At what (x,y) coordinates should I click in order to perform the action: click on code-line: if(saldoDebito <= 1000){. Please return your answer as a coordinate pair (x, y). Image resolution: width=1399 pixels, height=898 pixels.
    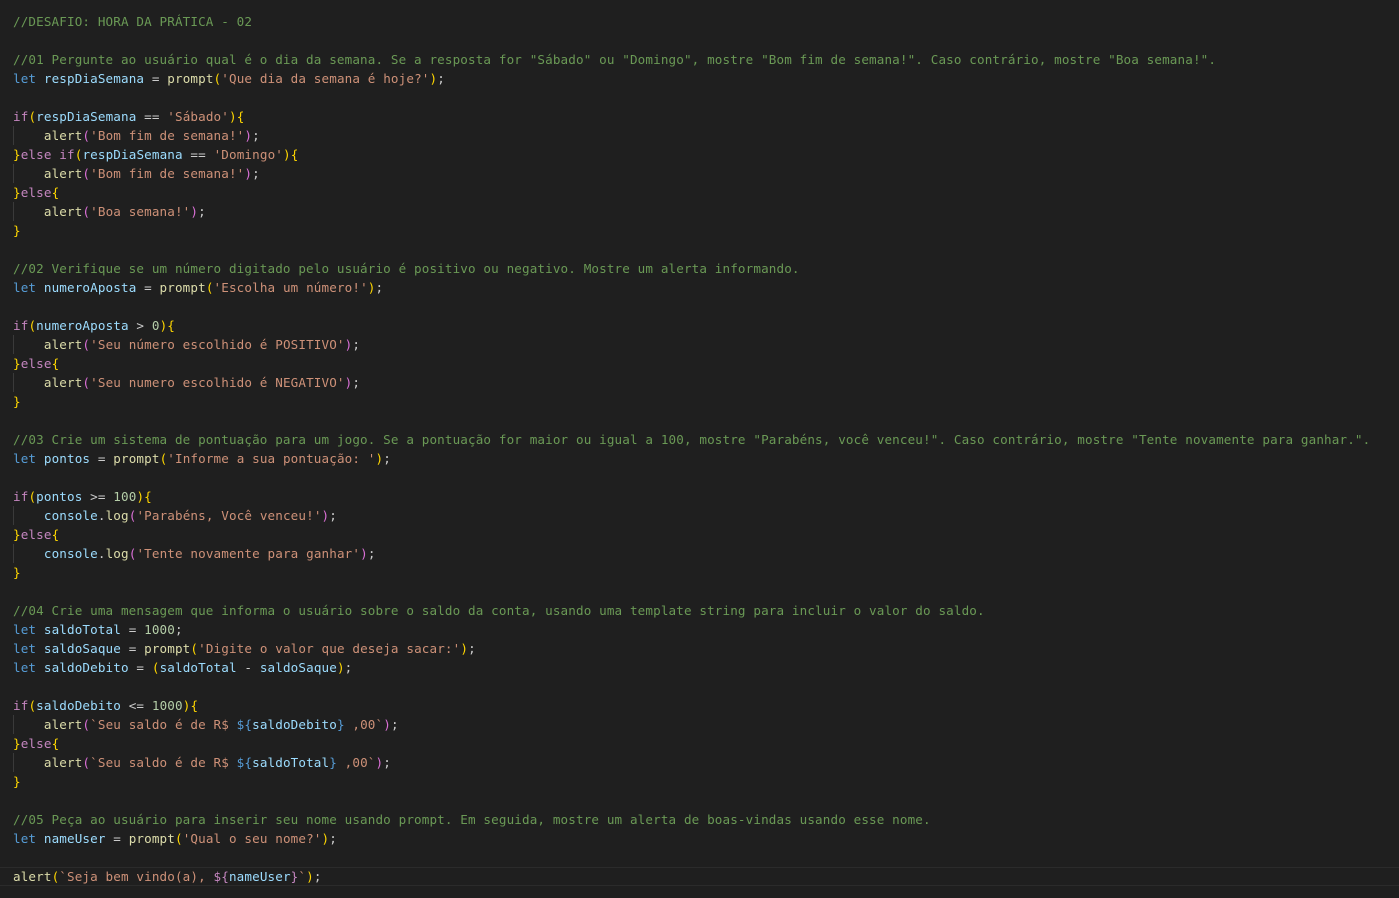
    Looking at the image, I should click on (706, 705).